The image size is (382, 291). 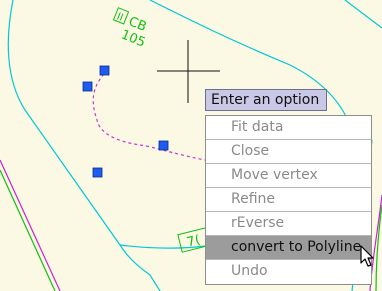 I want to click on menu-item-undo: Undo, so click(x=288, y=272).